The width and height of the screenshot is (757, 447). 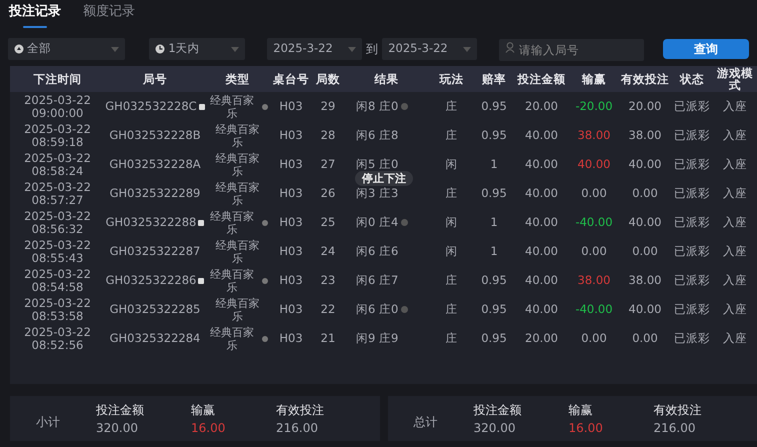 I want to click on column-header: 类型, so click(x=238, y=79).